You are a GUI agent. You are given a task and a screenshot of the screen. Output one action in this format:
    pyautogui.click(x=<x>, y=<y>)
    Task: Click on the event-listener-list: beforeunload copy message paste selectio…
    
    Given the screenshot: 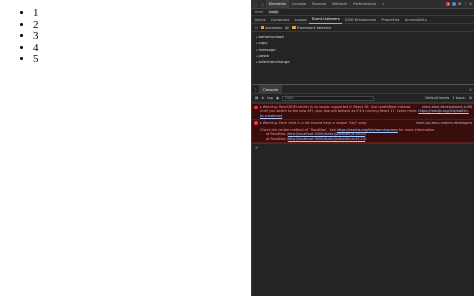 What is the action you would take?
    pyautogui.click(x=363, y=48)
    